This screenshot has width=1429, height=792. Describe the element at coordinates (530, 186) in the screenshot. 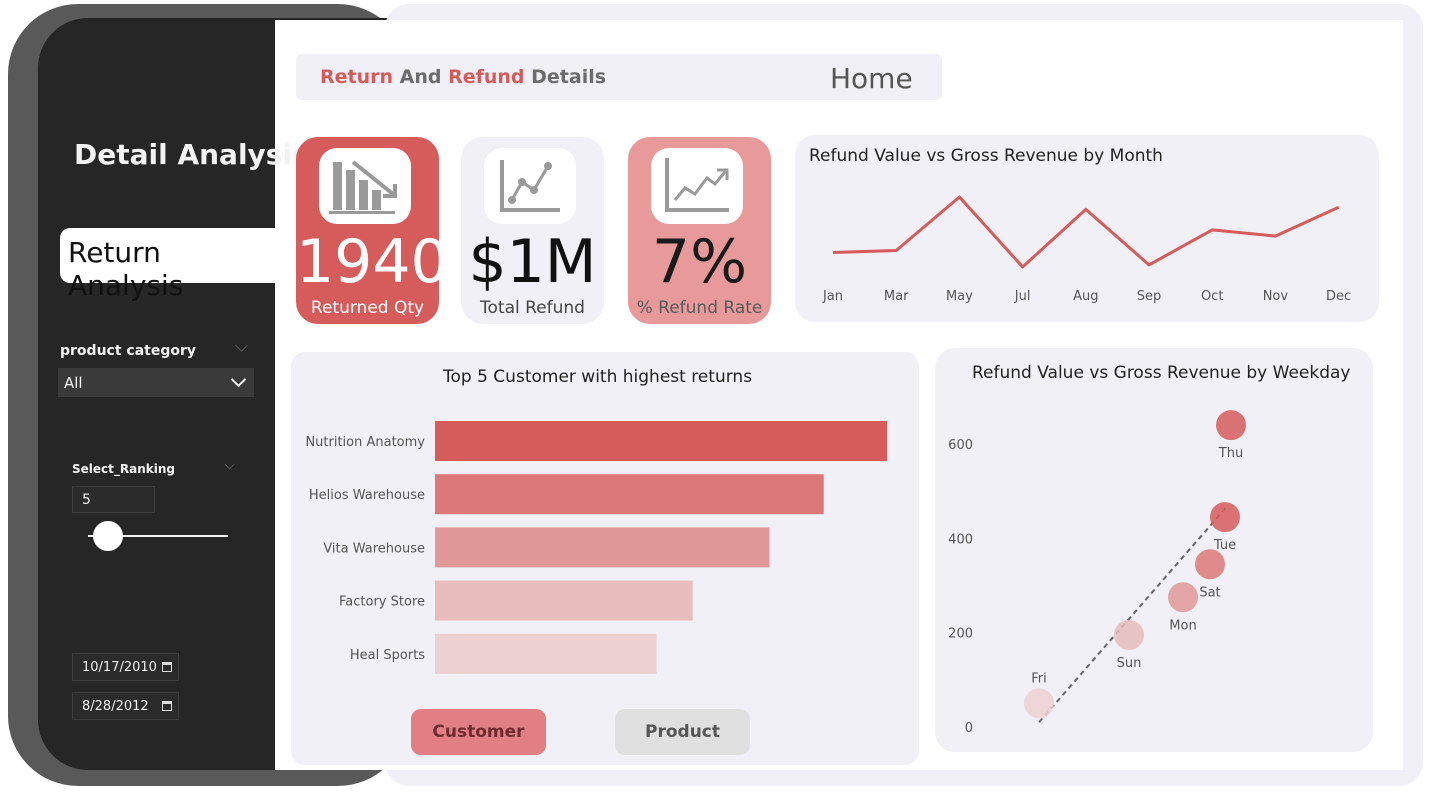

I see `line-chart-icon` at that location.